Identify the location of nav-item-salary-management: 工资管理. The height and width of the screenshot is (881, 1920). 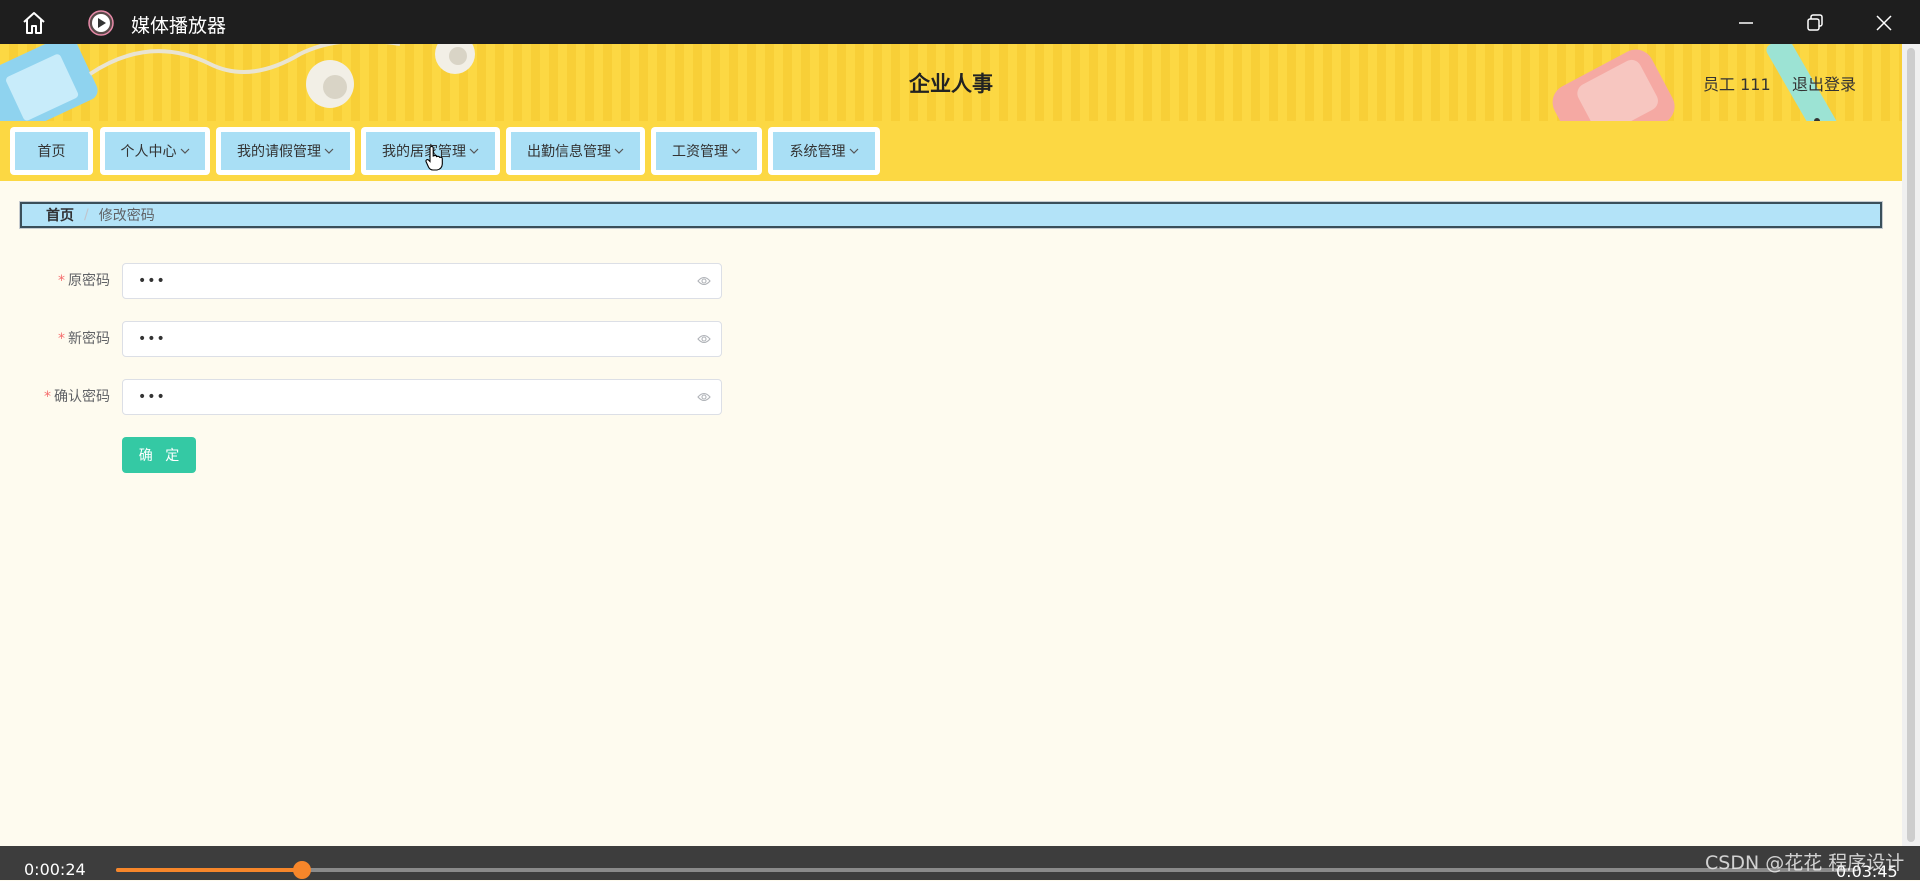
(706, 151).